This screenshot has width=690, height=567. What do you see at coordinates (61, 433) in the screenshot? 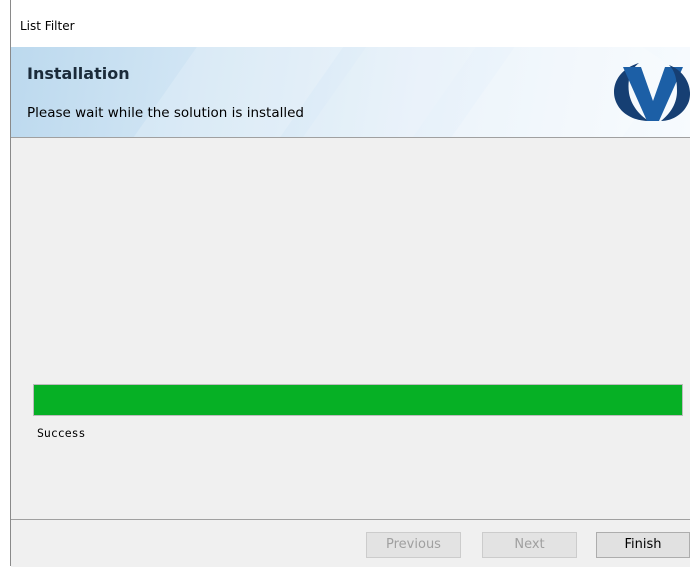
I see `status-text: Success` at bounding box center [61, 433].